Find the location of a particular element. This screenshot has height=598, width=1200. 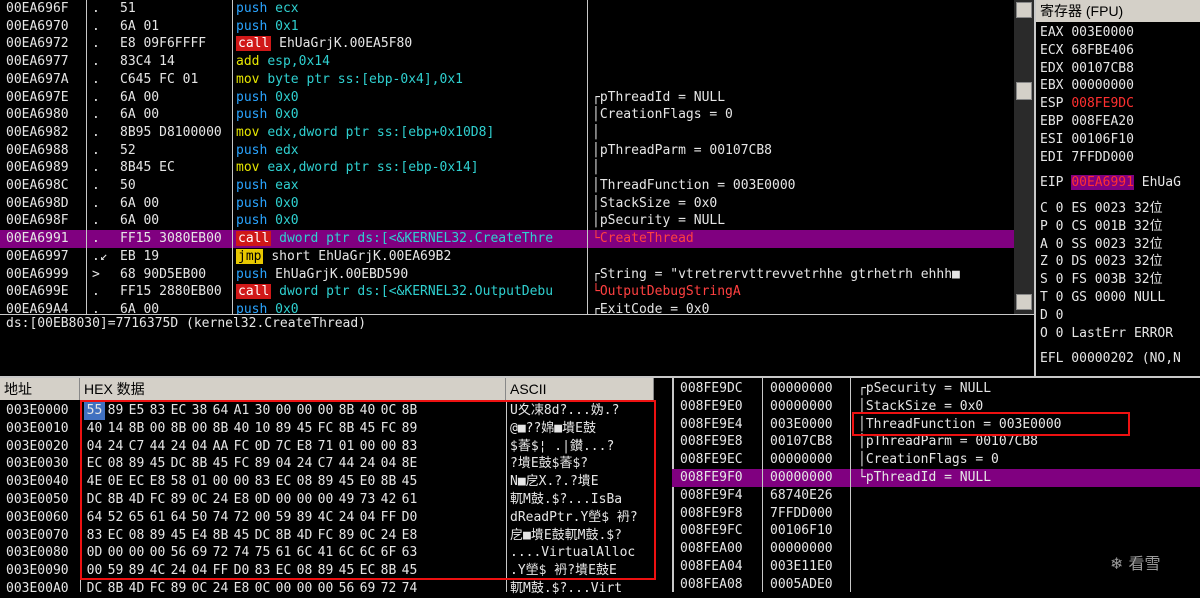

flag: O 0 is located at coordinates (1051, 333).